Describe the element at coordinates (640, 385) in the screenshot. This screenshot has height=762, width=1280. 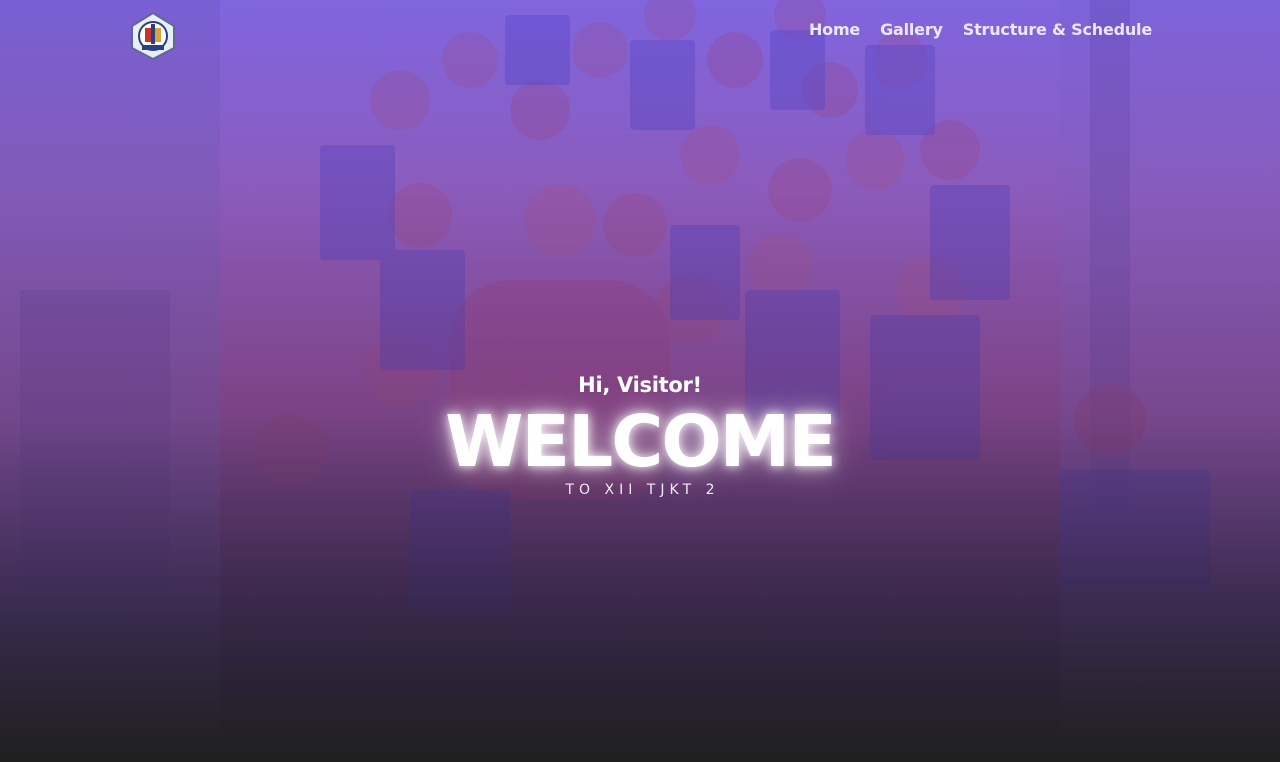
I see `greeting-text: Hi, Visitor!` at that location.